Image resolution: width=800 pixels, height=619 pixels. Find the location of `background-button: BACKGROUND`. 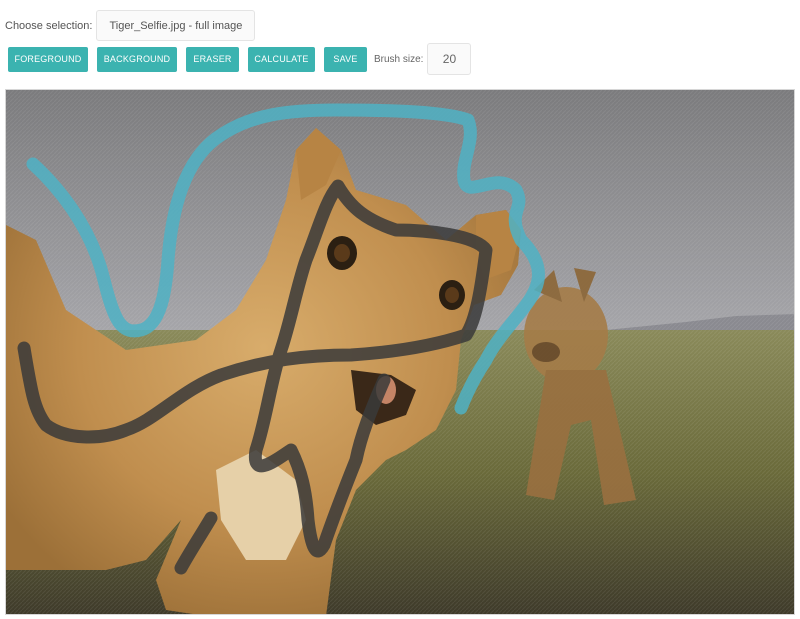

background-button: BACKGROUND is located at coordinates (137, 59).